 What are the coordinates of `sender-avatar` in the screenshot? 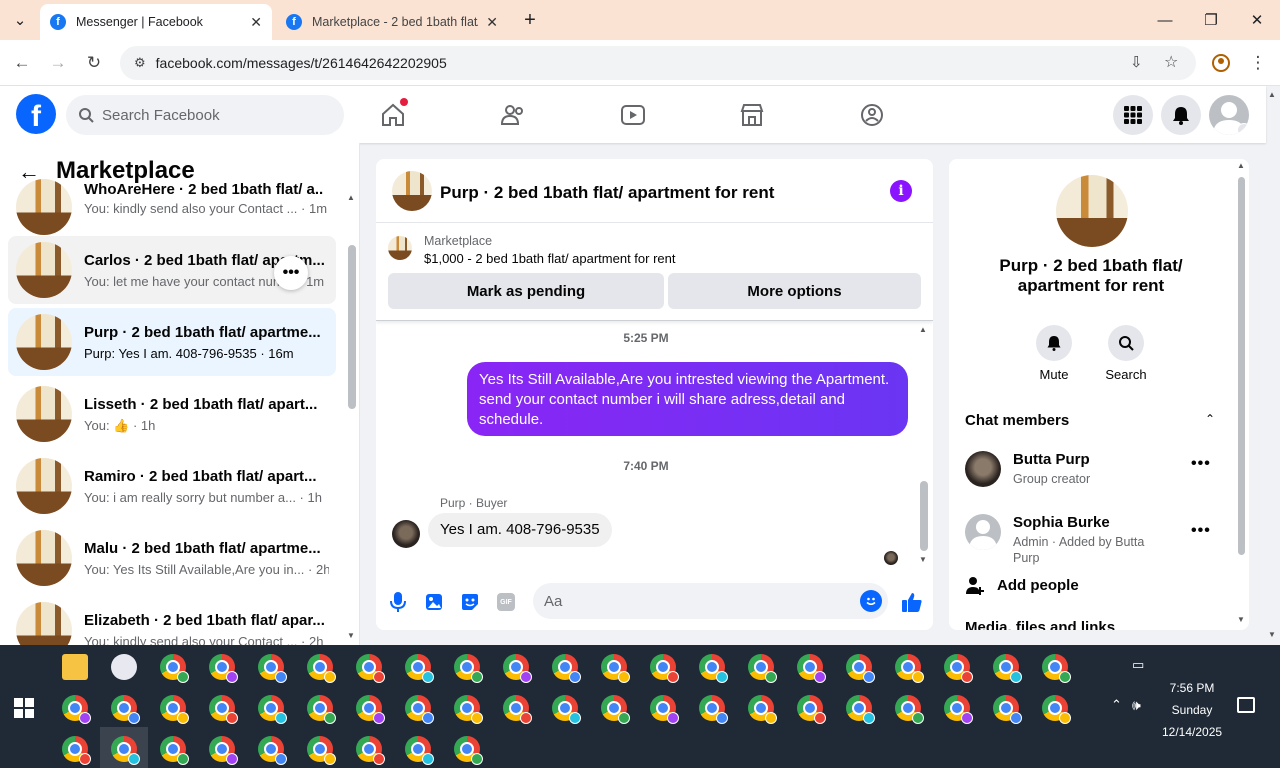 It's located at (406, 534).